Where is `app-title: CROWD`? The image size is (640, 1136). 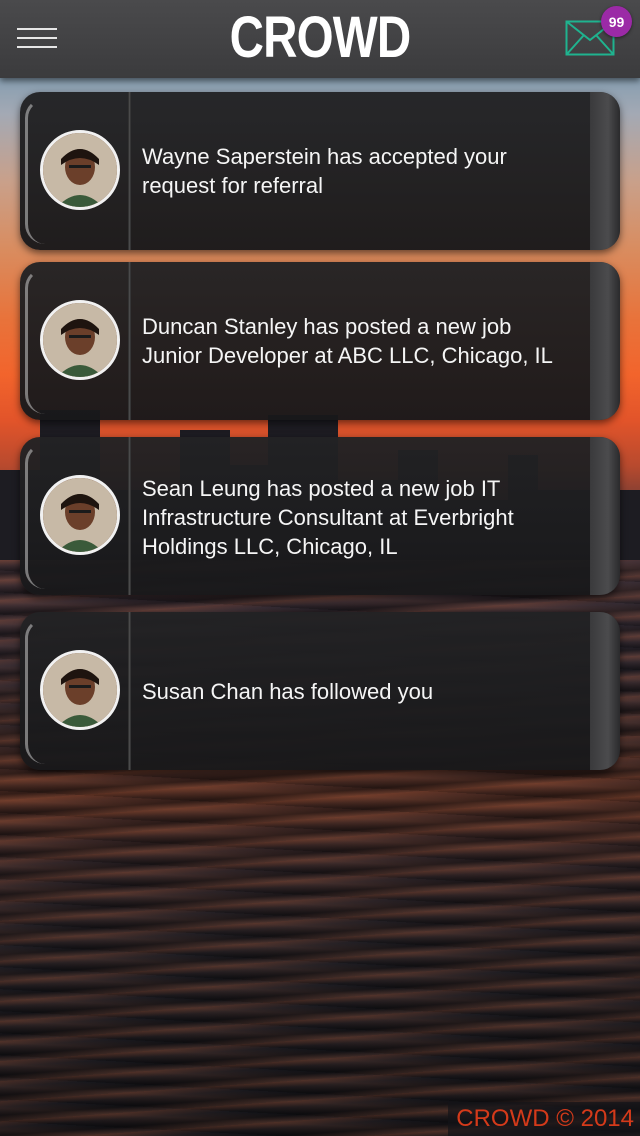 app-title: CROWD is located at coordinates (320, 37).